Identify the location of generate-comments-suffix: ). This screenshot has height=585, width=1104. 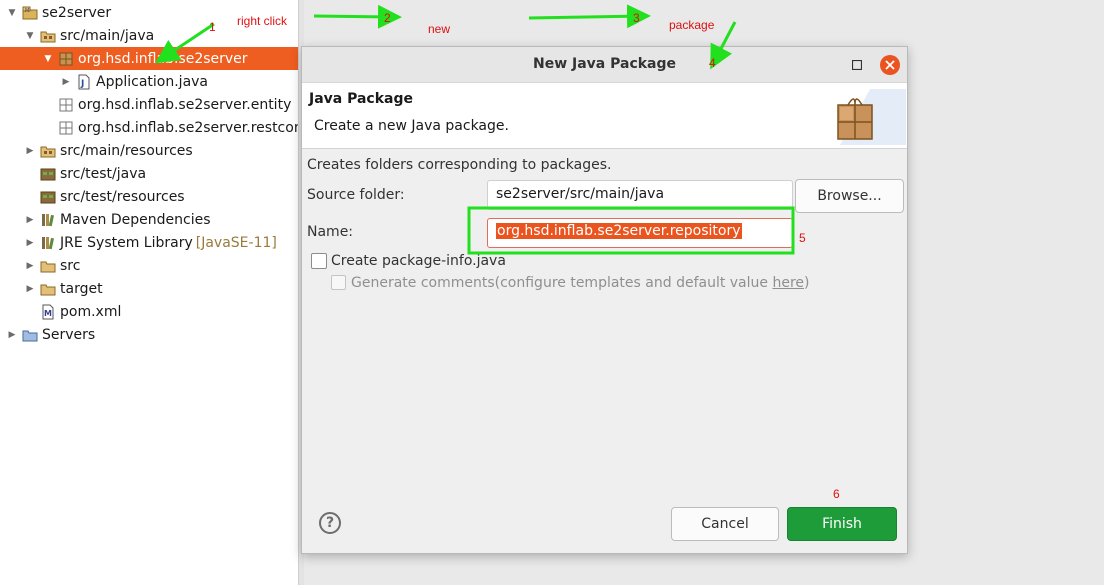
(807, 283).